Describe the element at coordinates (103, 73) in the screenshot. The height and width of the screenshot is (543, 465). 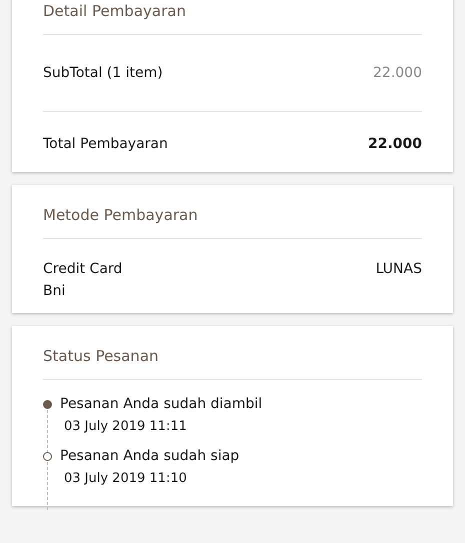
I see `row-label: SubTotal (1 item)` at that location.